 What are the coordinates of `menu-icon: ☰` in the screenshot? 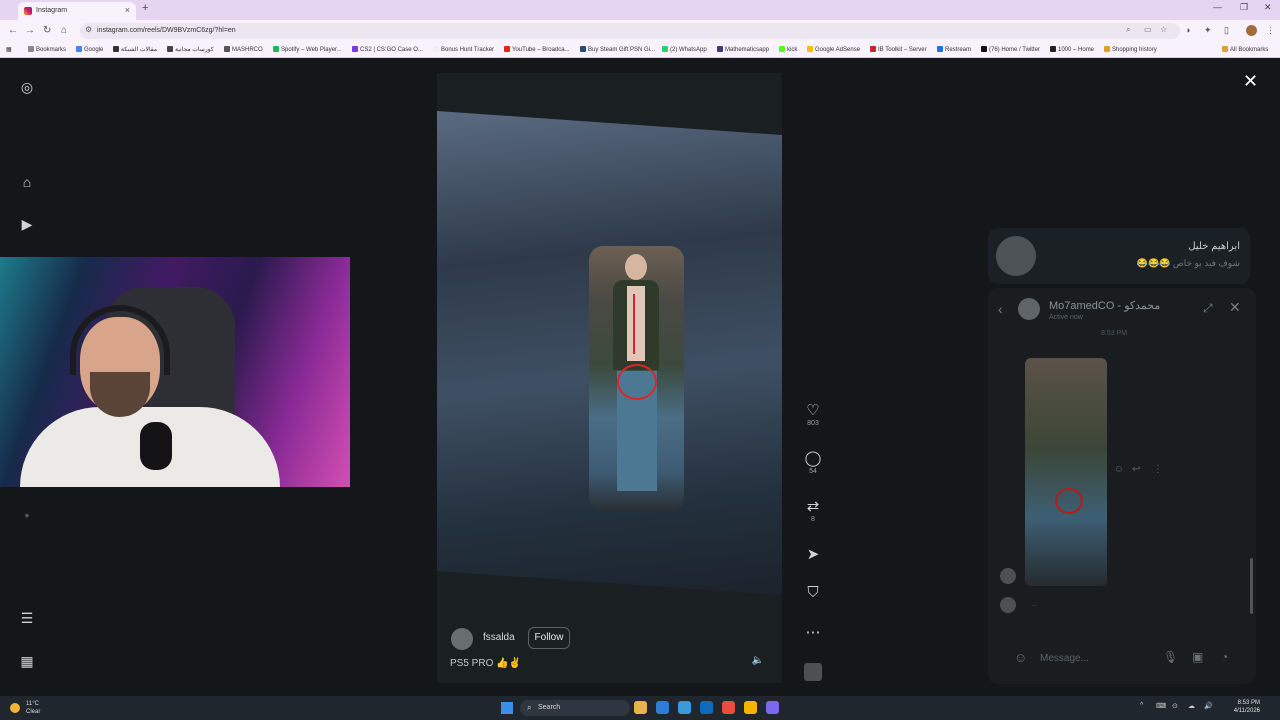 It's located at (27, 618).